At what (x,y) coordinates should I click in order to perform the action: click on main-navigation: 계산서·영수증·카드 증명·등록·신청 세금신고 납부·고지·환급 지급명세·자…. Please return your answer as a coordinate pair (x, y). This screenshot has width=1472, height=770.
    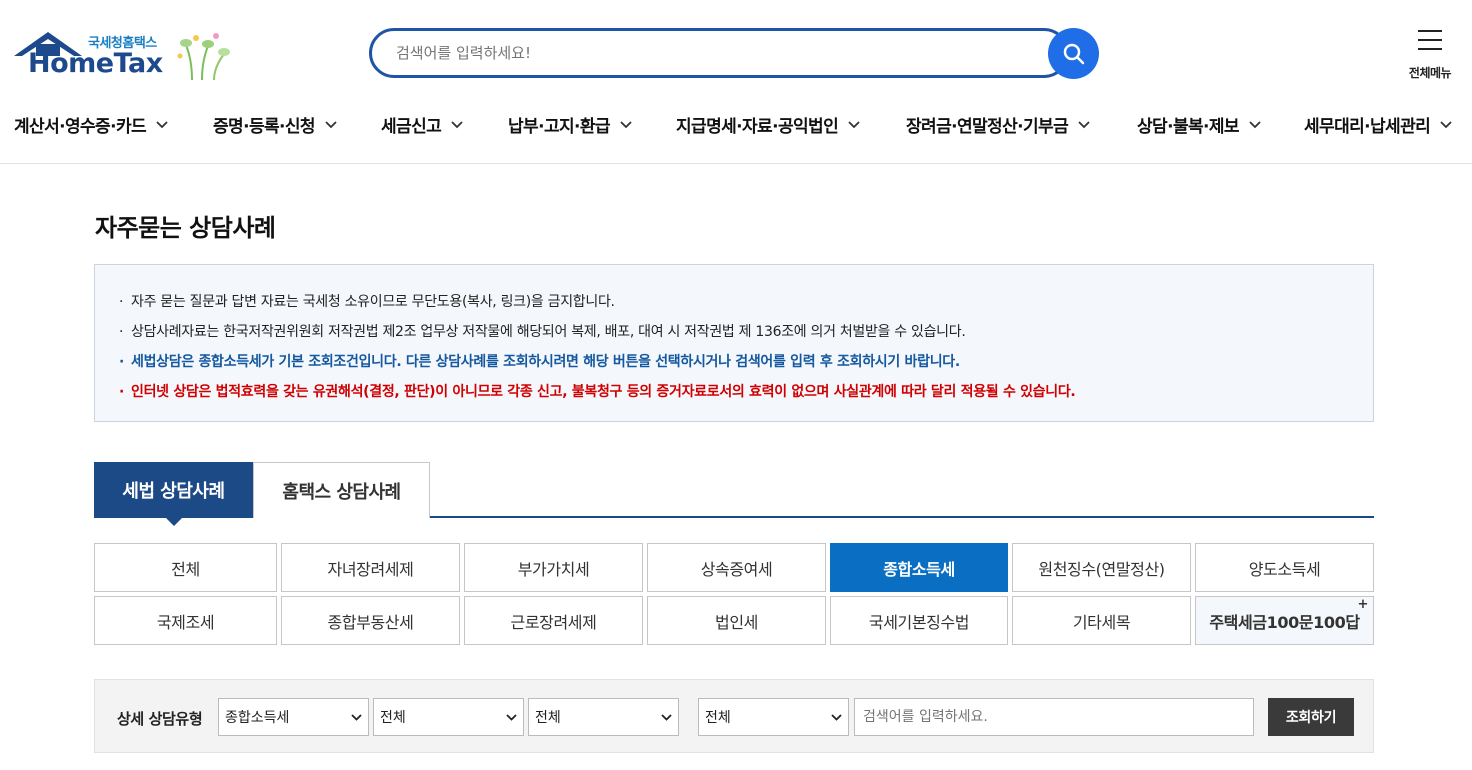
    Looking at the image, I should click on (736, 123).